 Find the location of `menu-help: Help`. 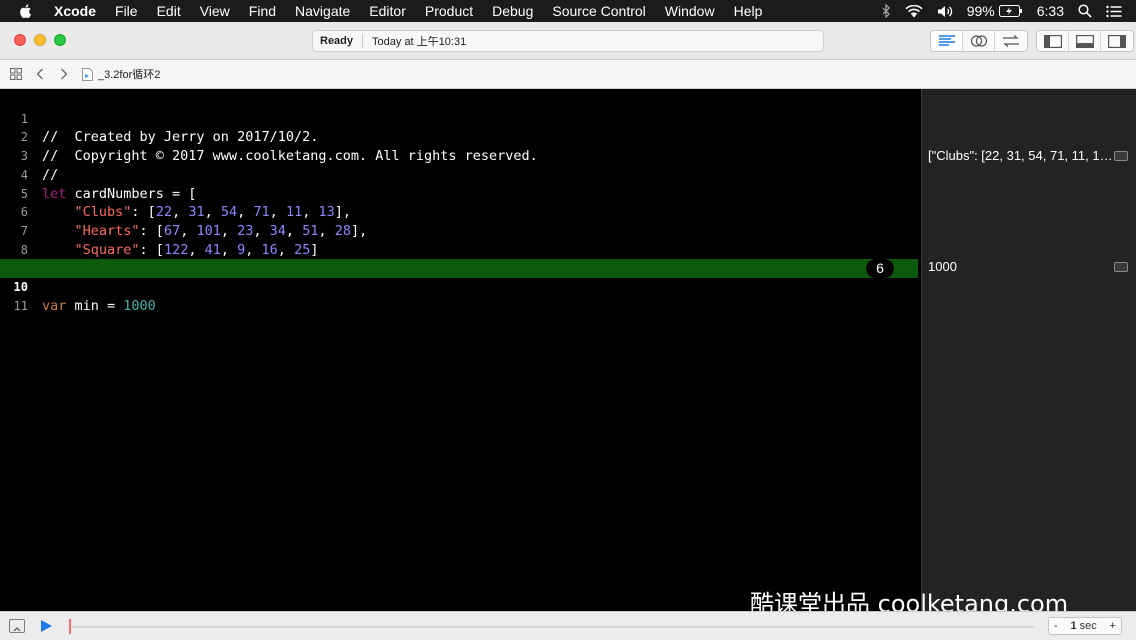

menu-help: Help is located at coordinates (748, 11).